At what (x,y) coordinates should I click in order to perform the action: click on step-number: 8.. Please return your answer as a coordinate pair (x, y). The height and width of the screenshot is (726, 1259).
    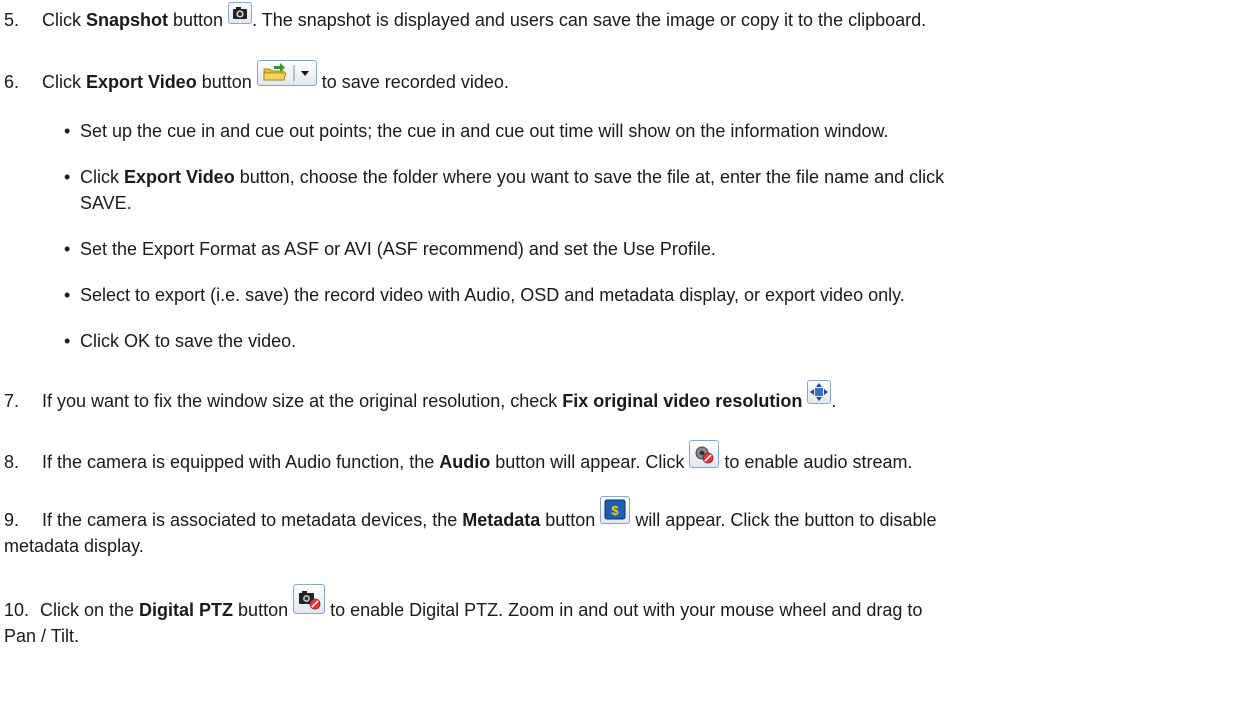
    Looking at the image, I should click on (12, 462).